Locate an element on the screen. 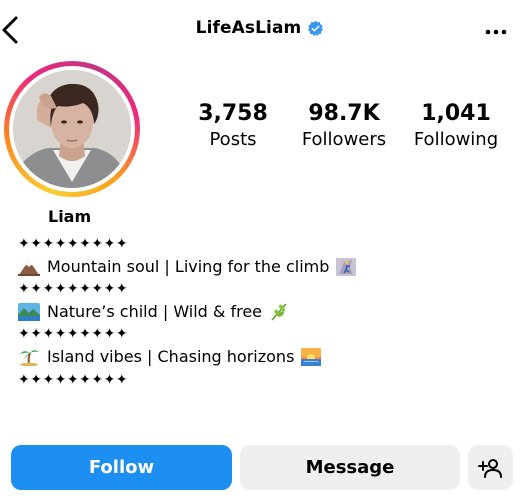 Image resolution: width=520 pixels, height=504 pixels. verified-badge-icon is located at coordinates (316, 28).